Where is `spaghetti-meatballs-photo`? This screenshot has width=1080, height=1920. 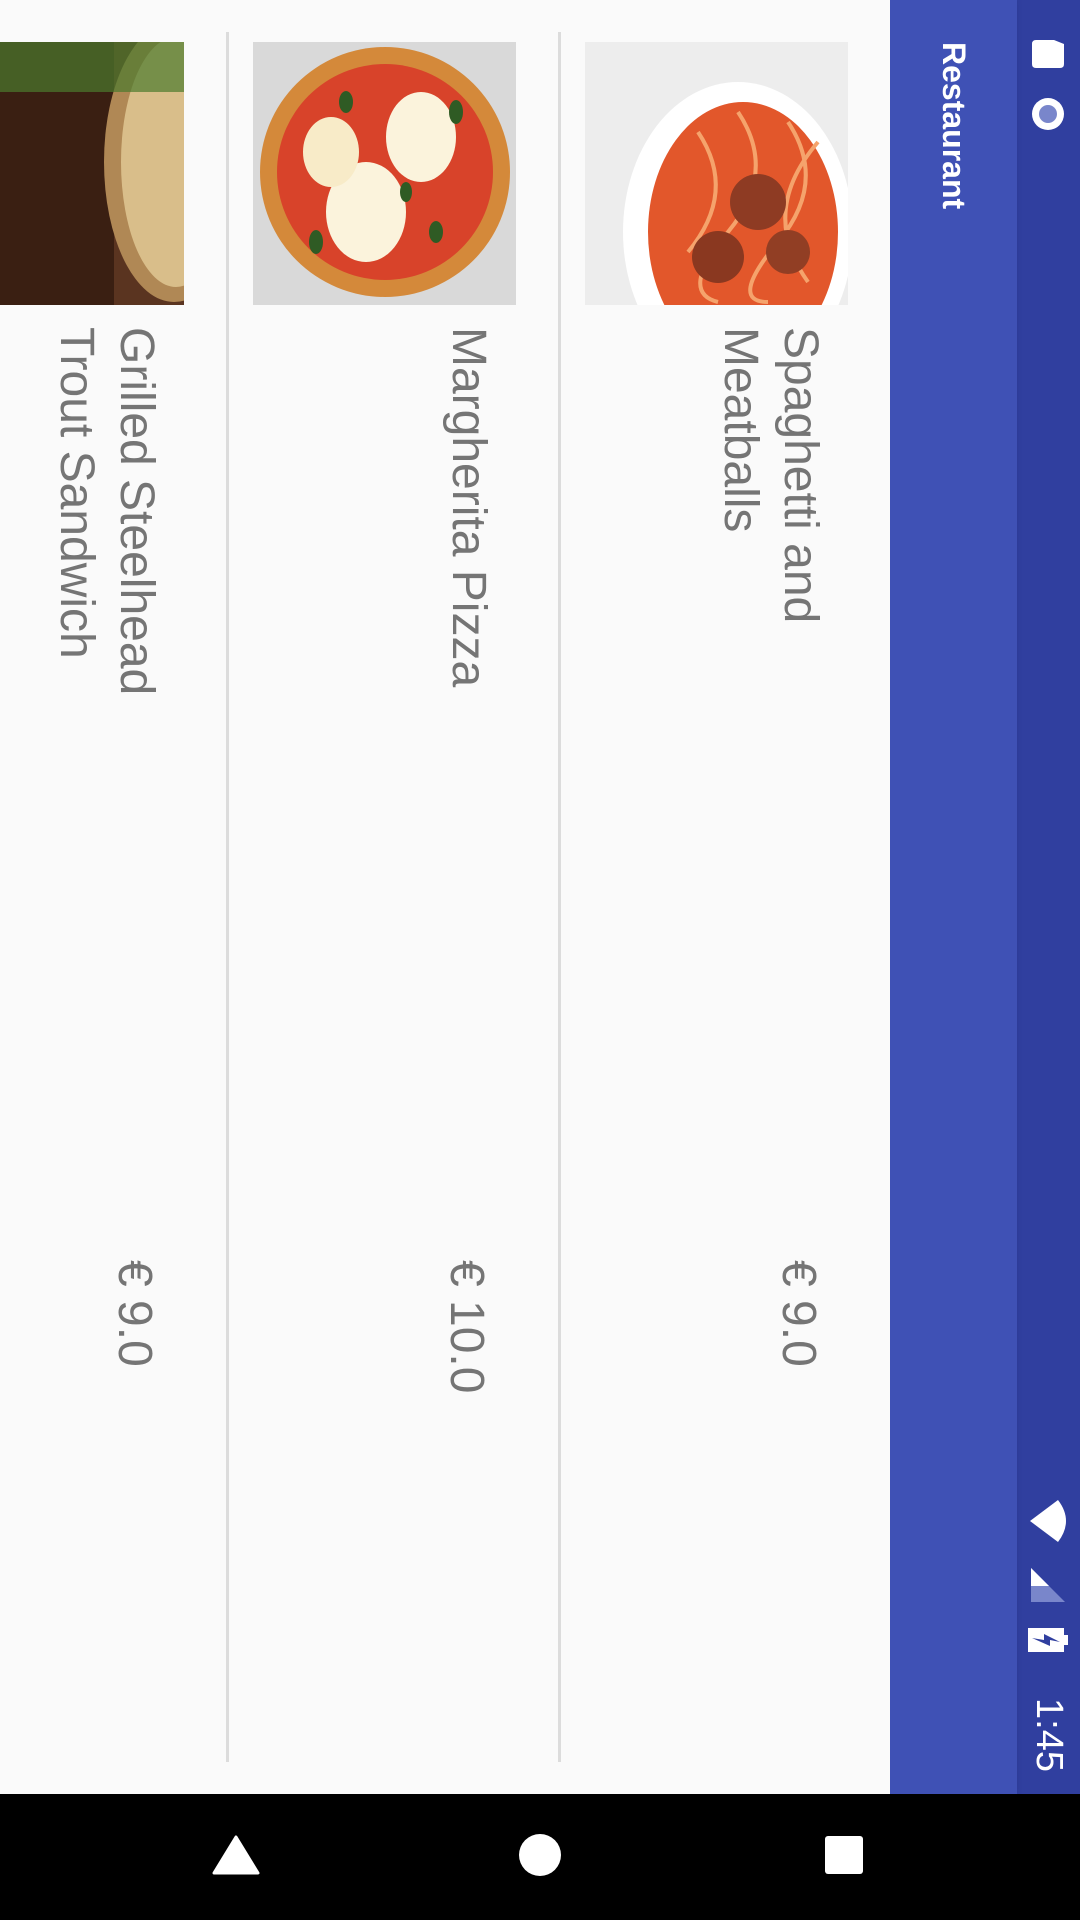
spaghetti-meatballs-photo is located at coordinates (716, 173).